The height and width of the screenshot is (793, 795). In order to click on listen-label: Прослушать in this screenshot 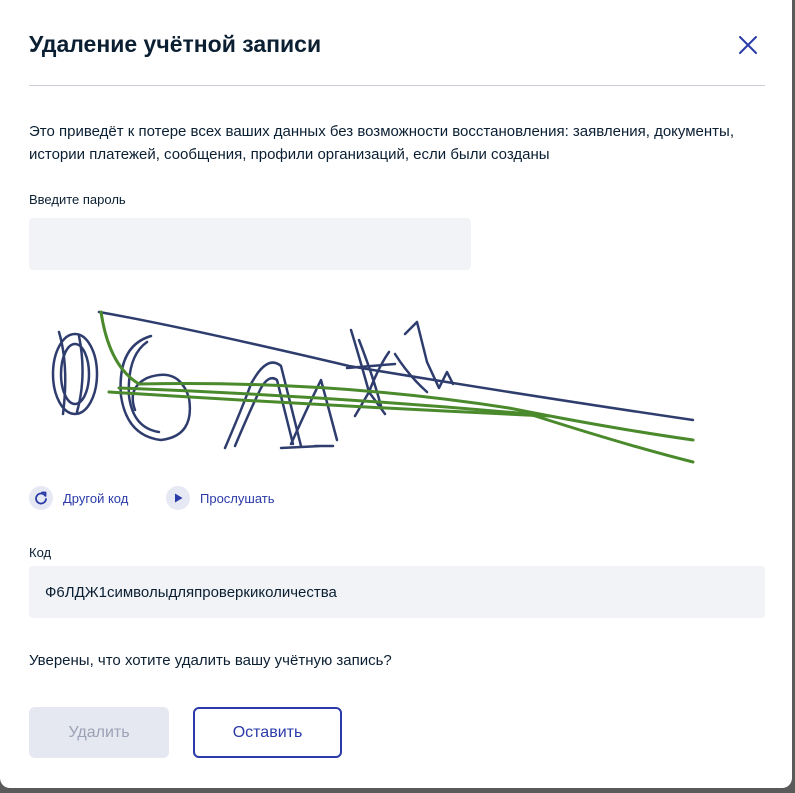, I will do `click(237, 498)`.